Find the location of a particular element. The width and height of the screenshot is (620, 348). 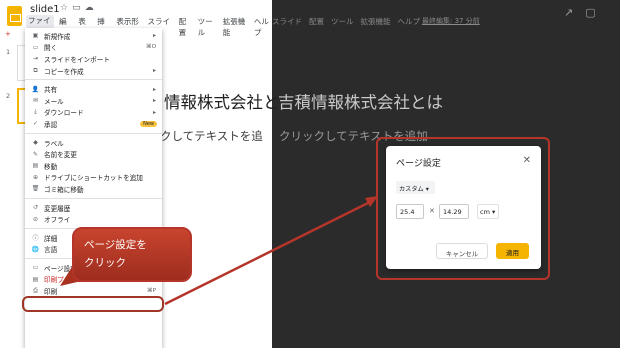

file-menu-item-label: オフライ is located at coordinates (57, 220).